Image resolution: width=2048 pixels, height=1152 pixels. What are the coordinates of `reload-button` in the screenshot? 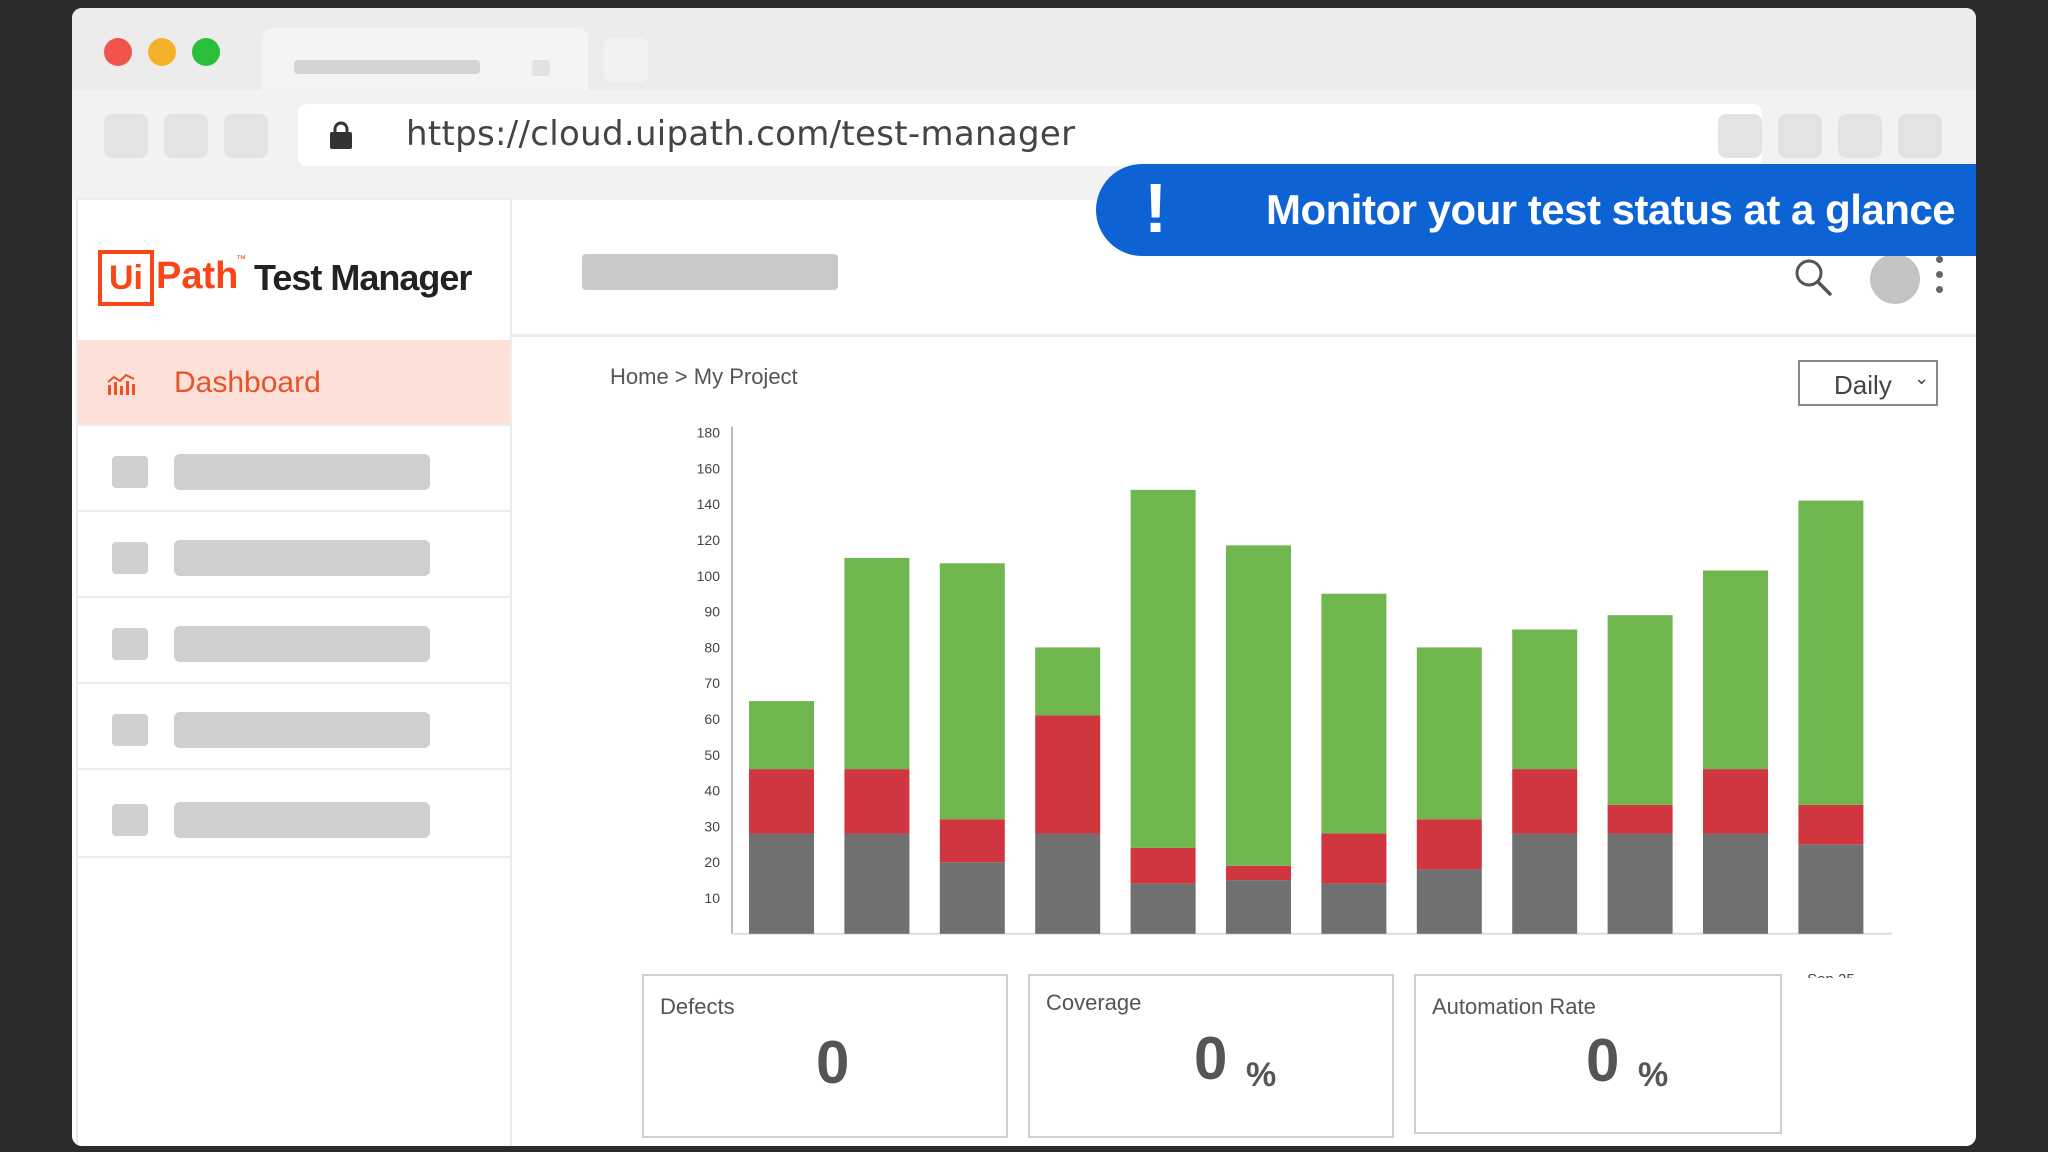 It's located at (246, 136).